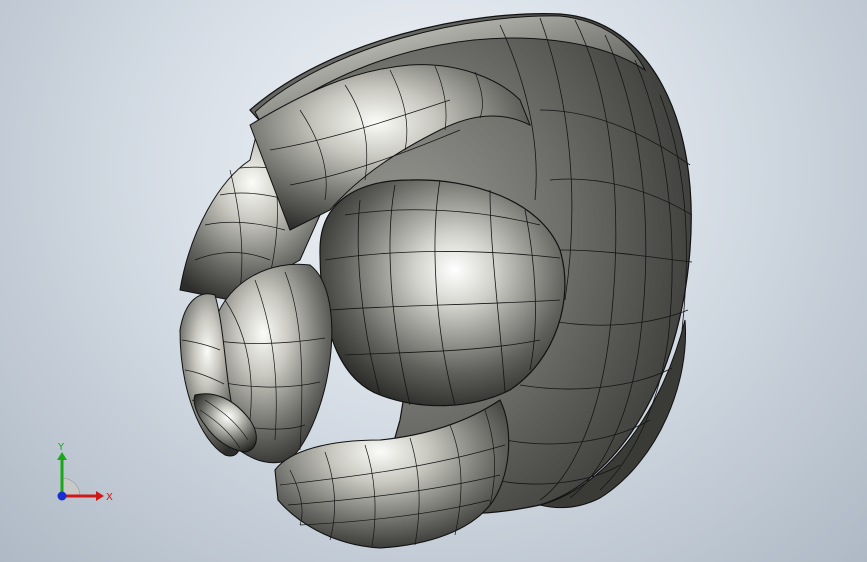  What do you see at coordinates (109, 497) in the screenshot?
I see `x-axis-label: X` at bounding box center [109, 497].